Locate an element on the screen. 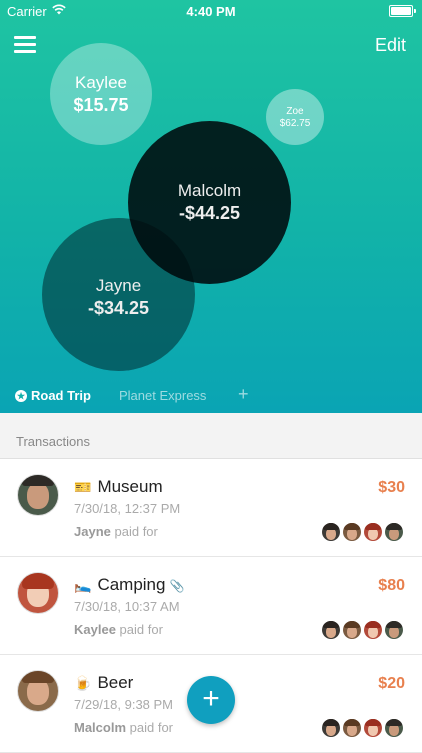 This screenshot has height=753, width=422. transaction-amount: $30 is located at coordinates (391, 487).